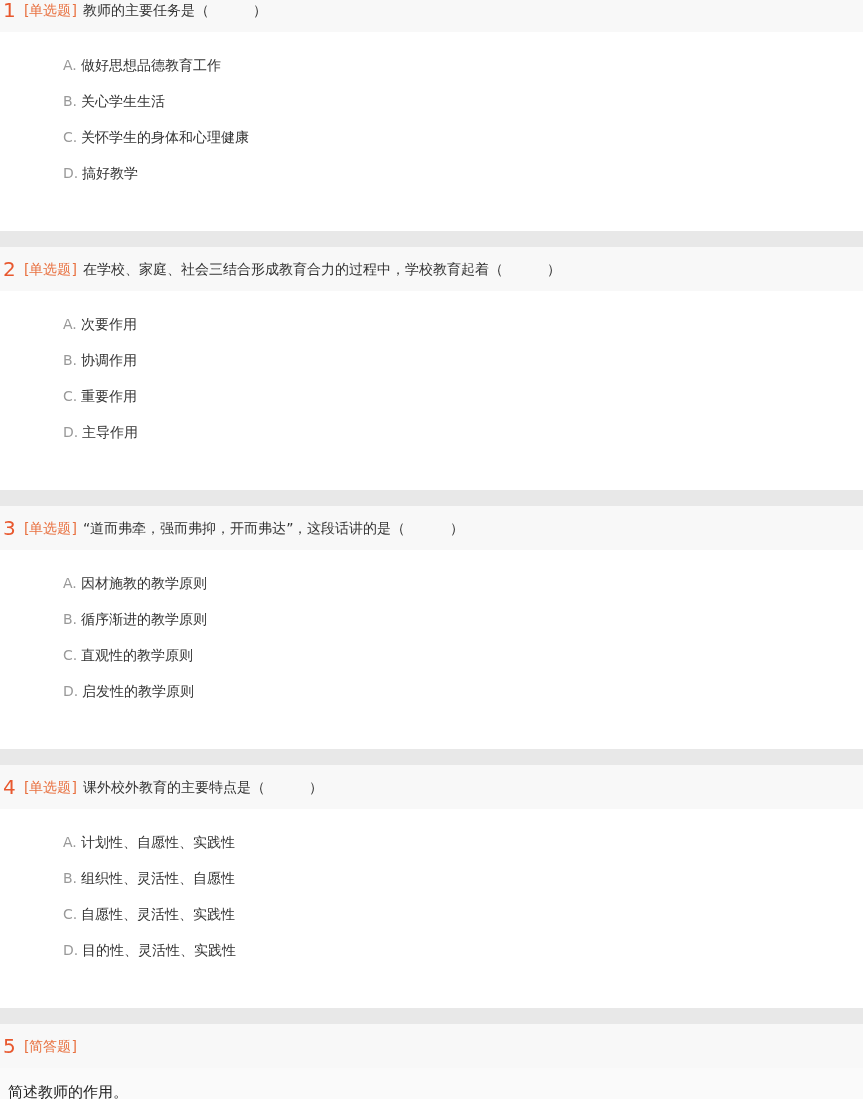 This screenshot has width=863, height=1099. Describe the element at coordinates (144, 619) in the screenshot. I see `option-text: 循序渐进的教学原则` at that location.